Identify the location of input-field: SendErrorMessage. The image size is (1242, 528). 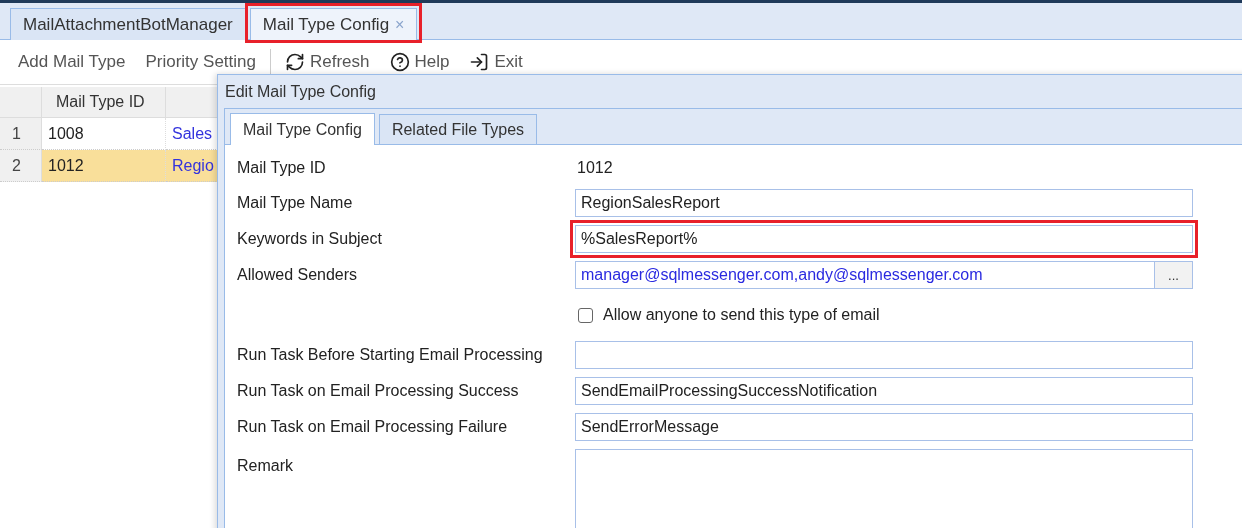
(884, 427).